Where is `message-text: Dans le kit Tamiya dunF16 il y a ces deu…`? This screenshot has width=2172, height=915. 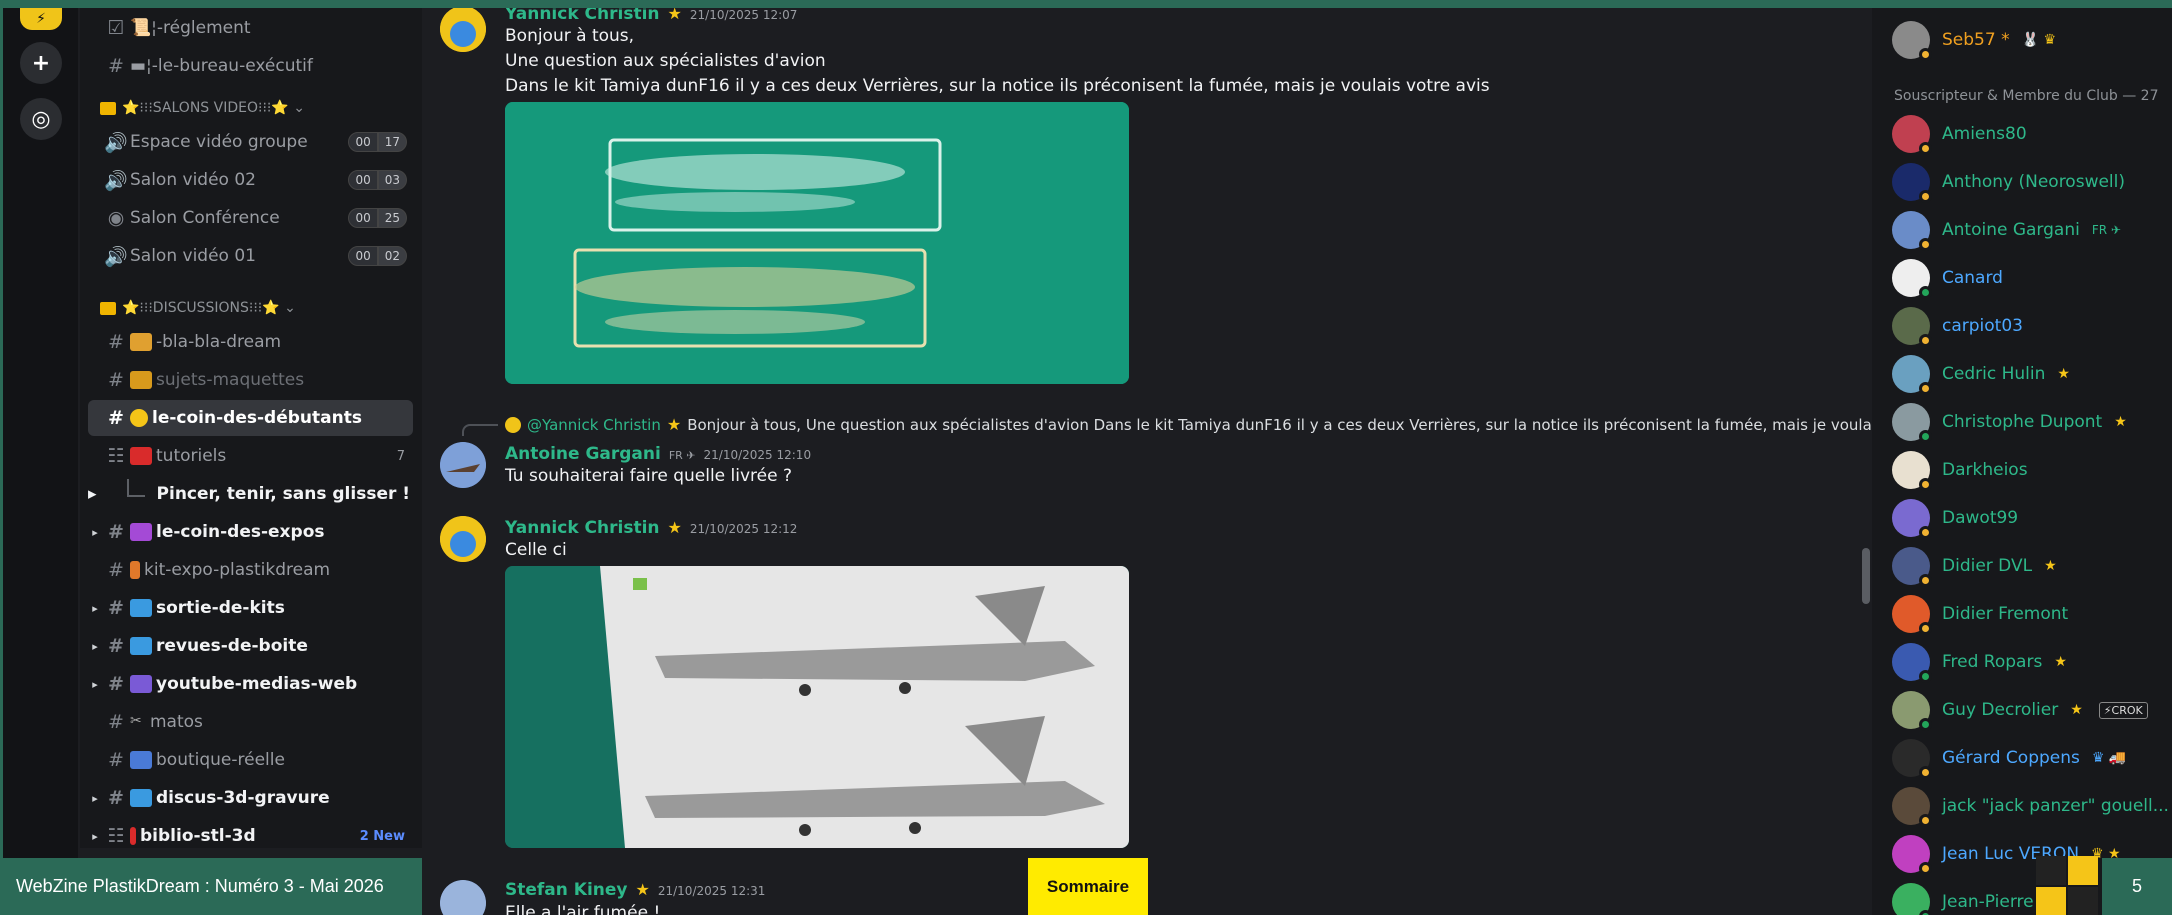 message-text: Dans le kit Tamiya dunF16 il y a ces deu… is located at coordinates (997, 86).